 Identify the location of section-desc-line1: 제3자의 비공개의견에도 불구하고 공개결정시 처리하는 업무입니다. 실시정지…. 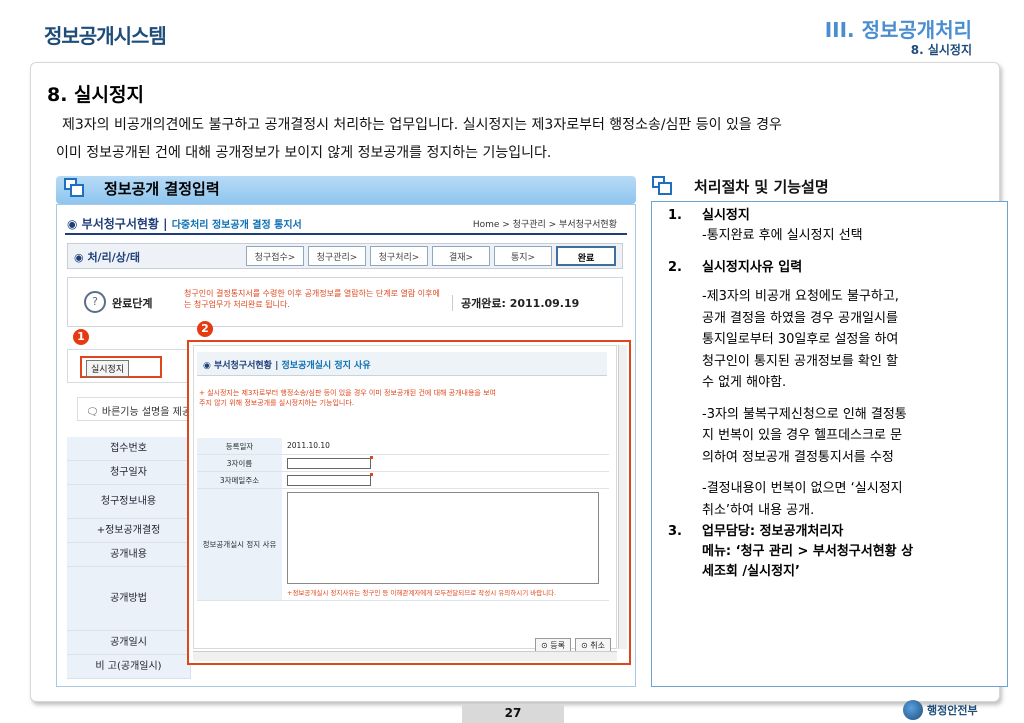
(422, 125).